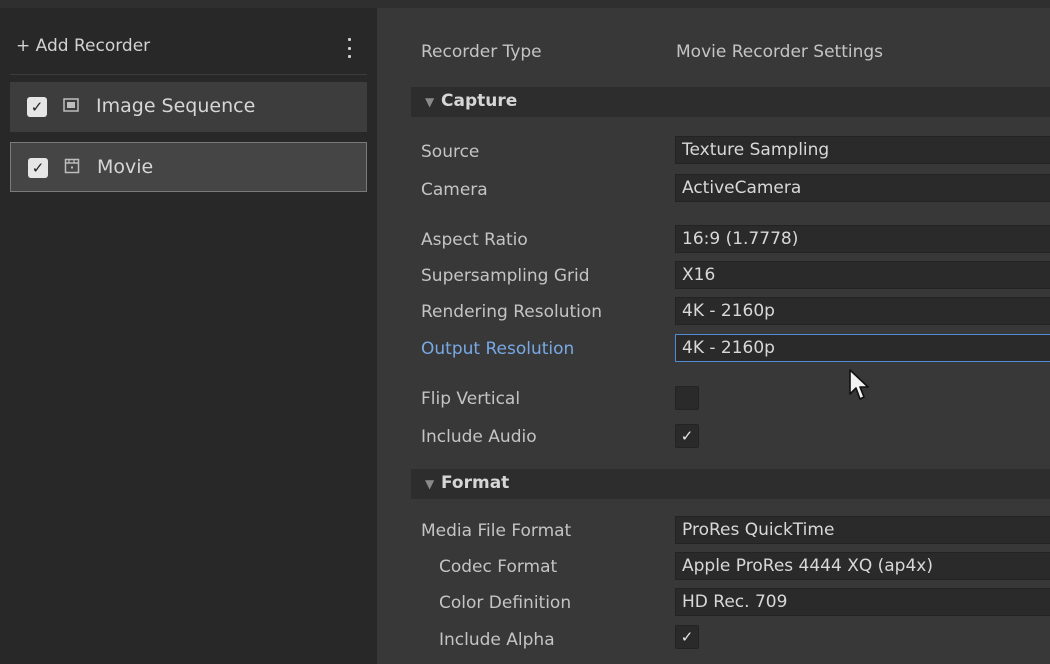 The height and width of the screenshot is (664, 1050). What do you see at coordinates (471, 399) in the screenshot?
I see `flip-vertical-label: Flip Vertical` at bounding box center [471, 399].